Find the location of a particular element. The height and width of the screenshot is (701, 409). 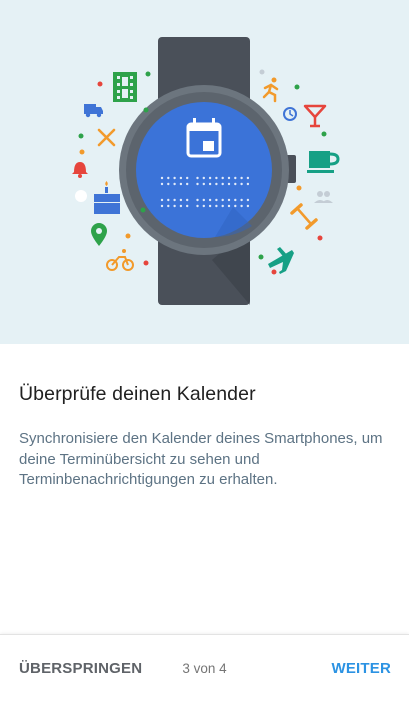

fork-knife-icon is located at coordinates (106, 137).